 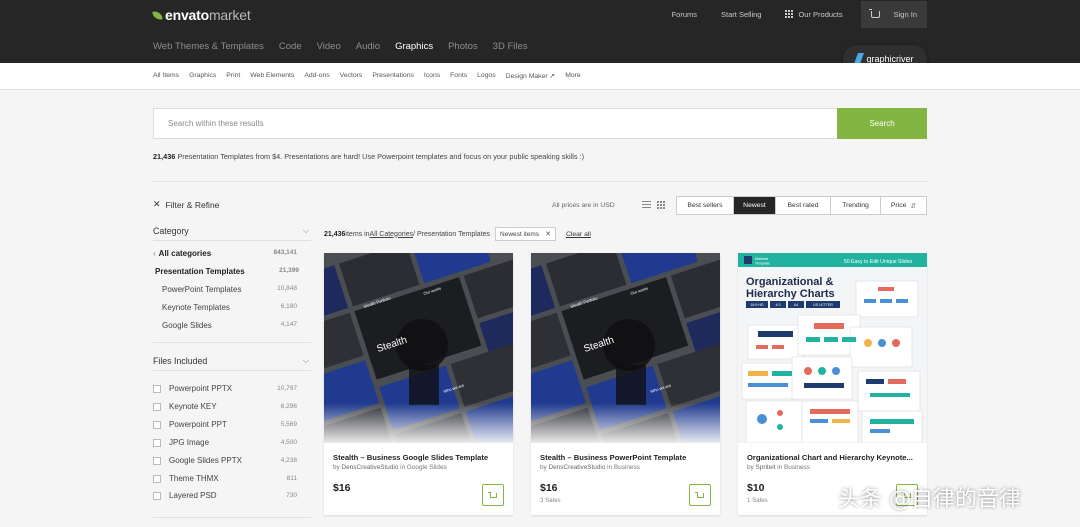 What do you see at coordinates (272, 76) in the screenshot?
I see `subnav-web-elements: Web Elements` at bounding box center [272, 76].